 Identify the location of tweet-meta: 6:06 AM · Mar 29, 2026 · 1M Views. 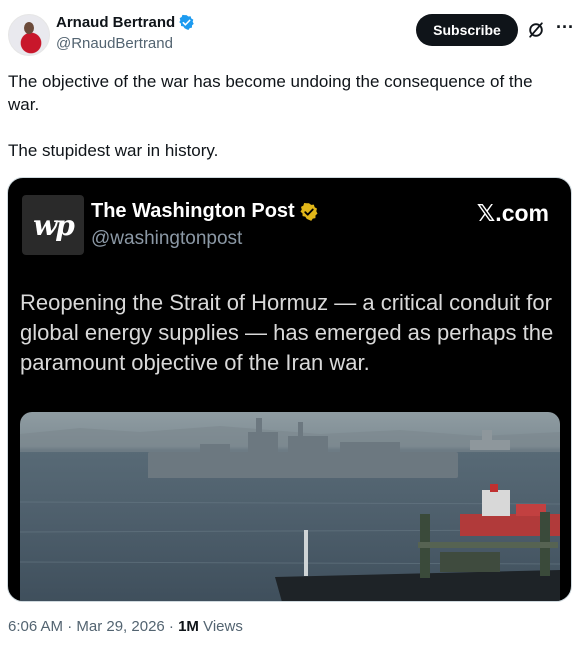
(125, 626).